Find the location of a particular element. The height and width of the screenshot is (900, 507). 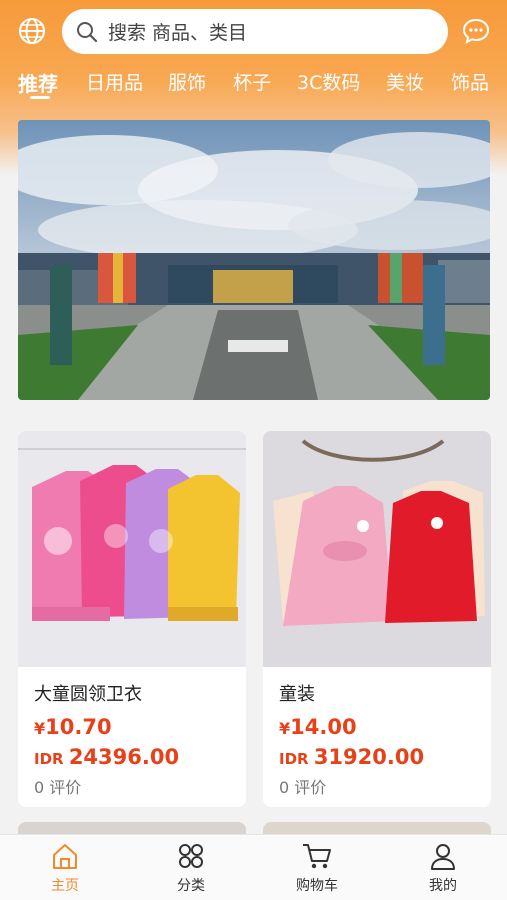

user-icon is located at coordinates (443, 857).